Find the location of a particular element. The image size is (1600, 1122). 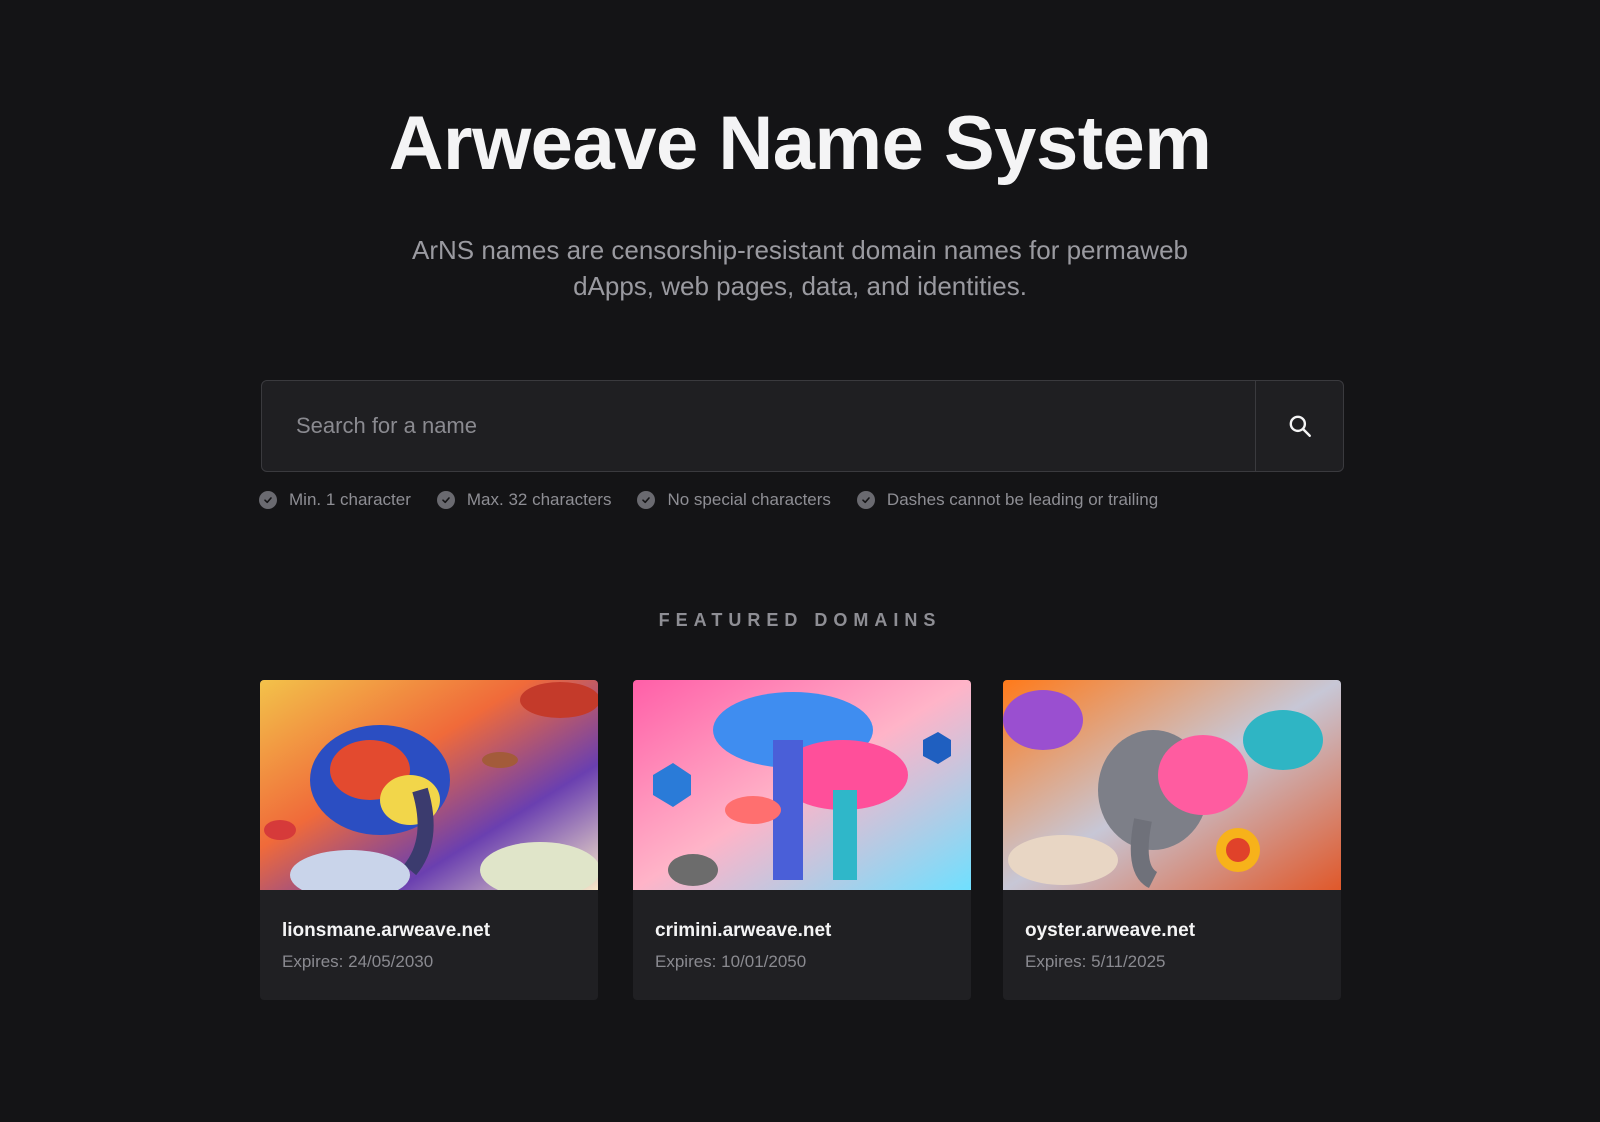

domain-card-crimini: crimini.arweave.net Expires: 10/01/2050 is located at coordinates (802, 840).